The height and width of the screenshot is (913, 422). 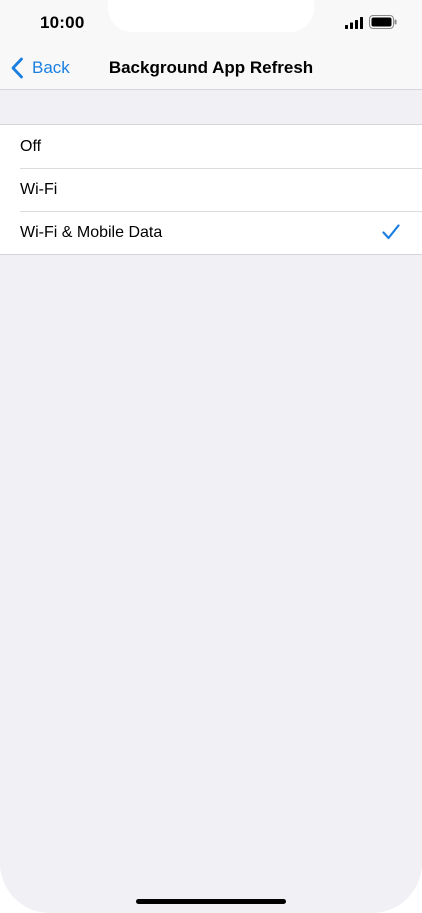 What do you see at coordinates (39, 189) in the screenshot?
I see `option-label: Wi-Fi` at bounding box center [39, 189].